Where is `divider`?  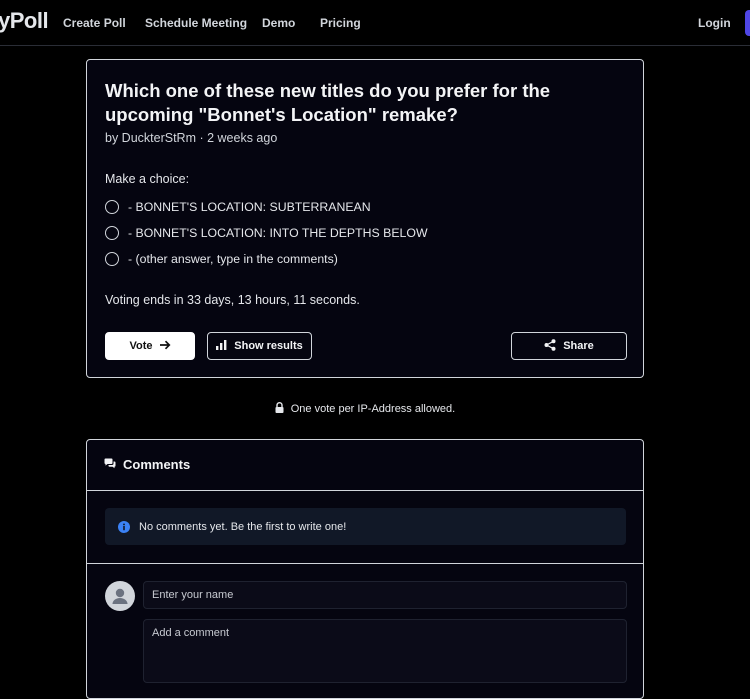
divider is located at coordinates (365, 563).